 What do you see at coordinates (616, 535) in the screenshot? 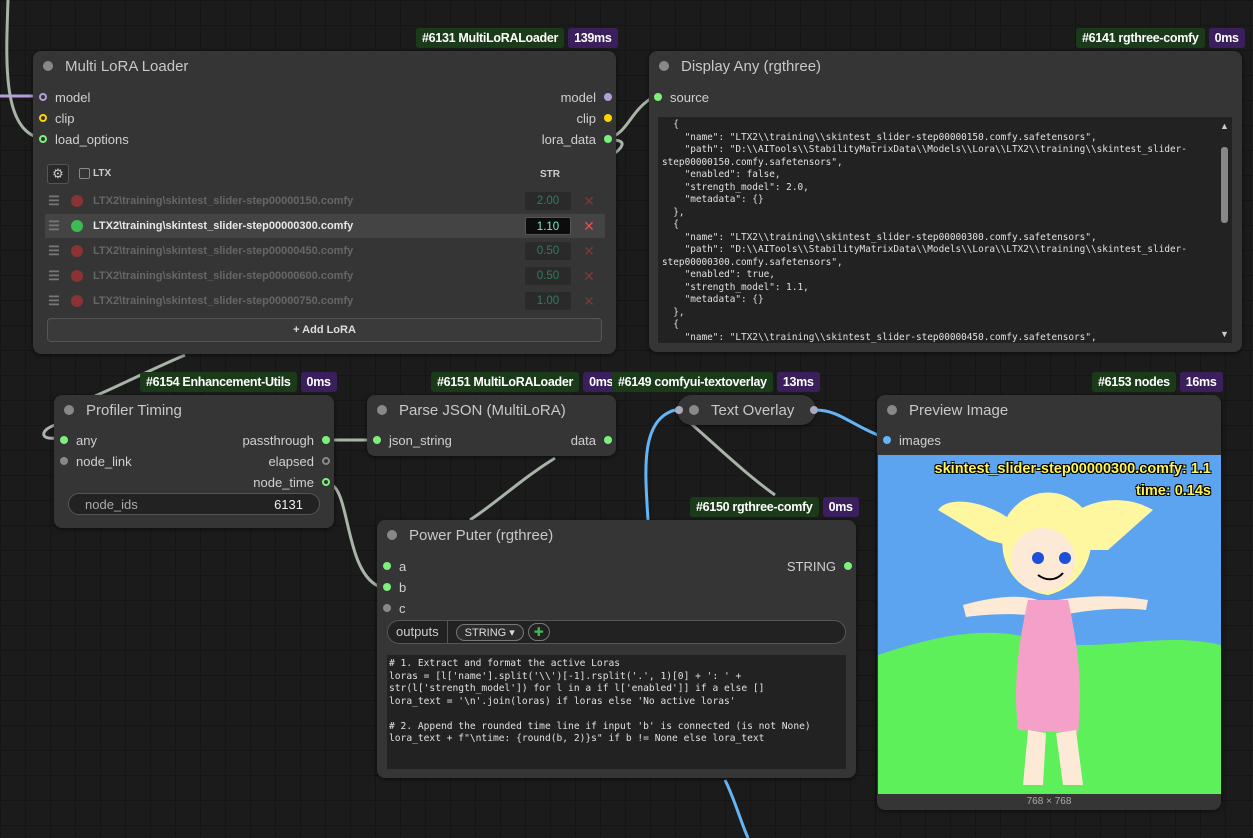
I see `node-title-bar: Power Puter (rgthree)` at bounding box center [616, 535].